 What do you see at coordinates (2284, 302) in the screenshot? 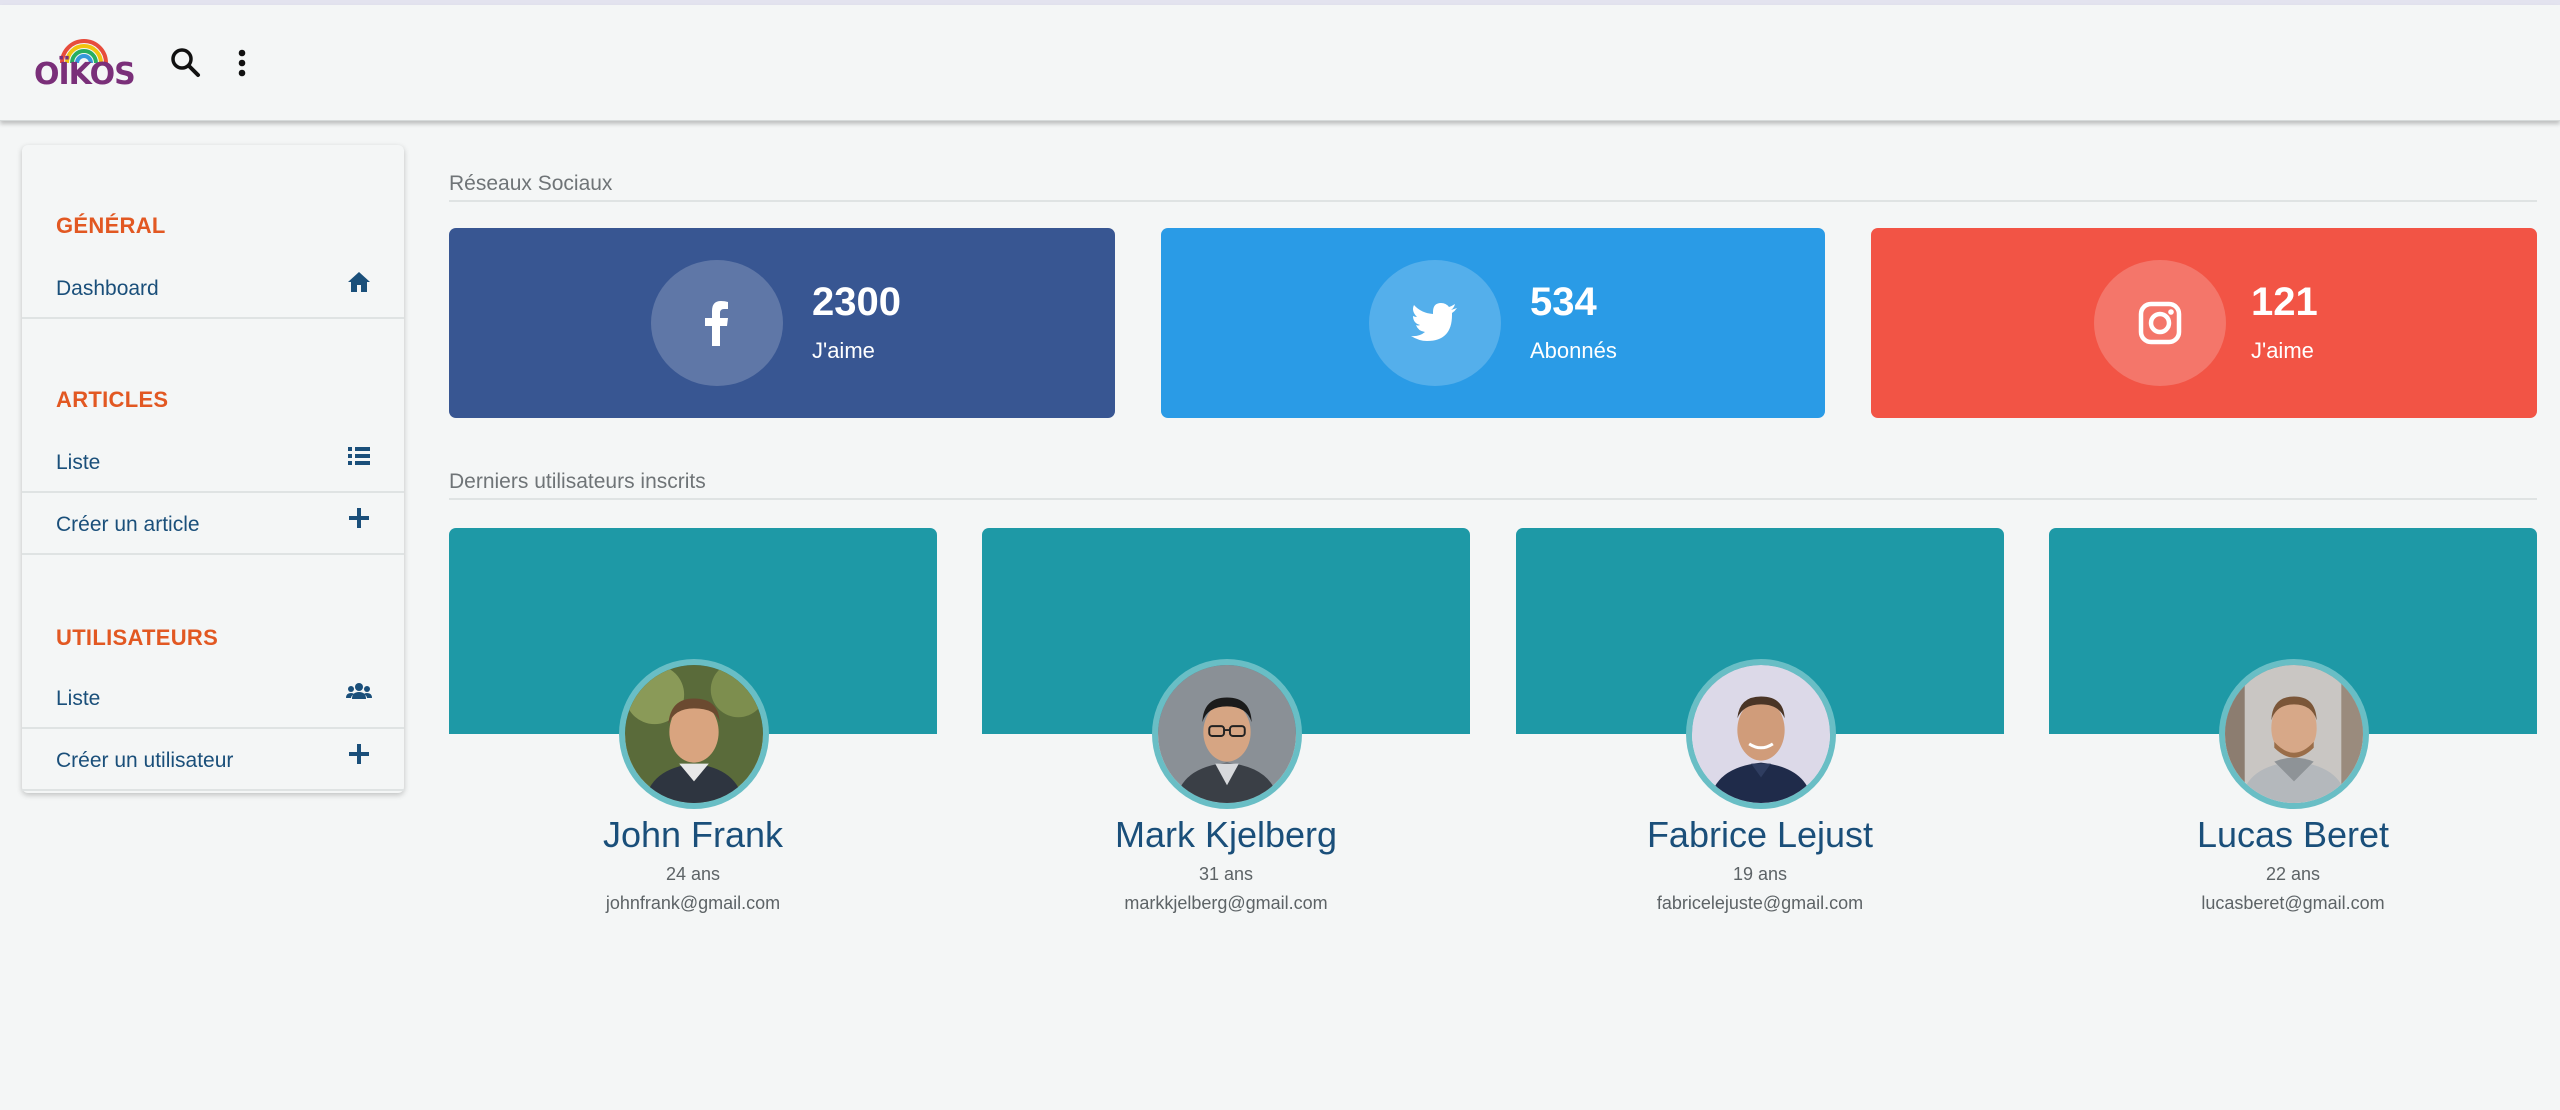
I see `instagram-count: 121` at bounding box center [2284, 302].